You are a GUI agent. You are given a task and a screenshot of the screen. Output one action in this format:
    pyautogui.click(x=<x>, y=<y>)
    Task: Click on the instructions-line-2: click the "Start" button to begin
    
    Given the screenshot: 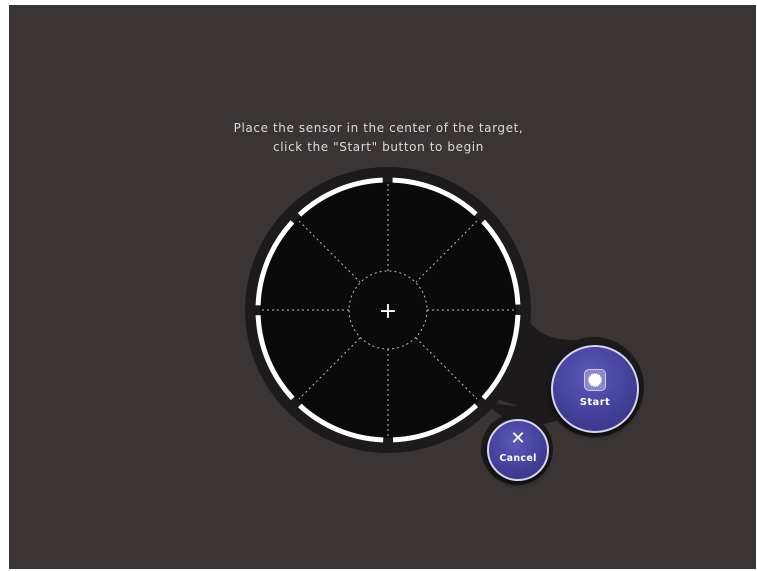 What is the action you would take?
    pyautogui.click(x=378, y=147)
    